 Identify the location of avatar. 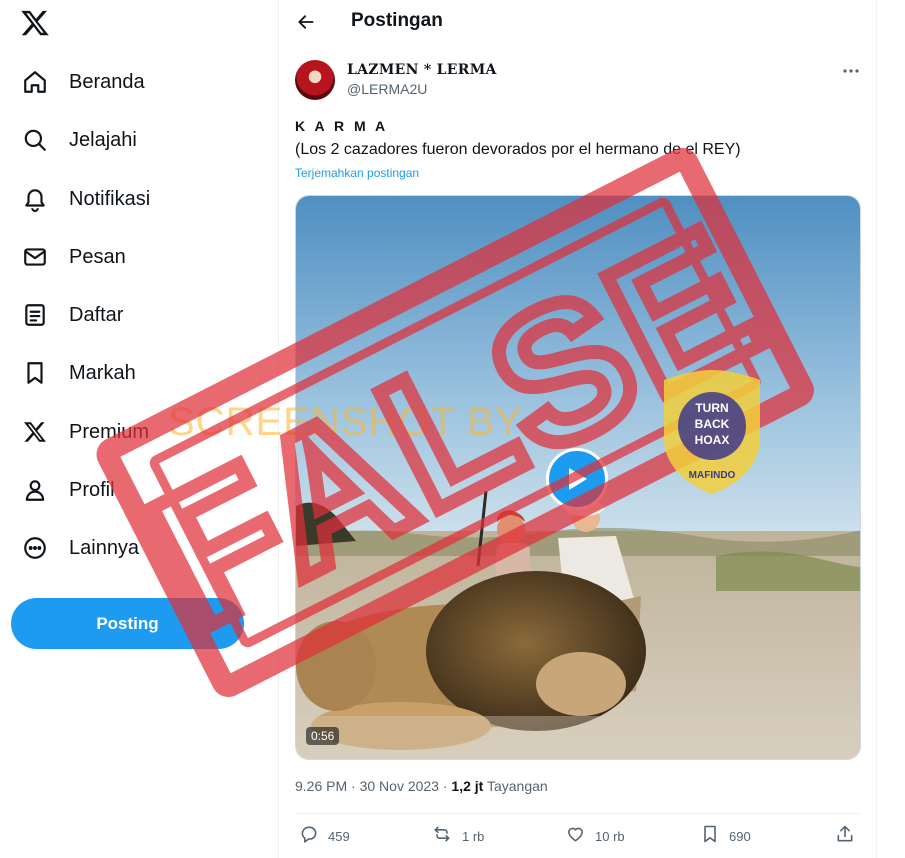
(315, 80).